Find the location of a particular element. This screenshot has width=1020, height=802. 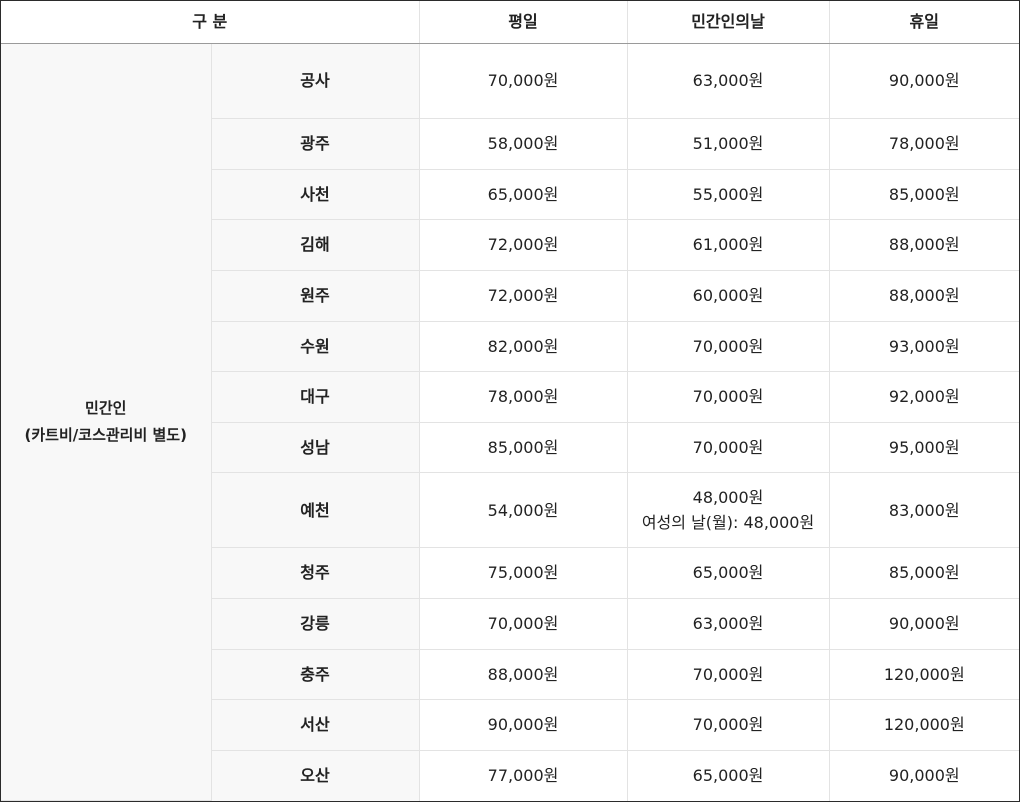

civilian-day-price: 61,000원 is located at coordinates (728, 245).